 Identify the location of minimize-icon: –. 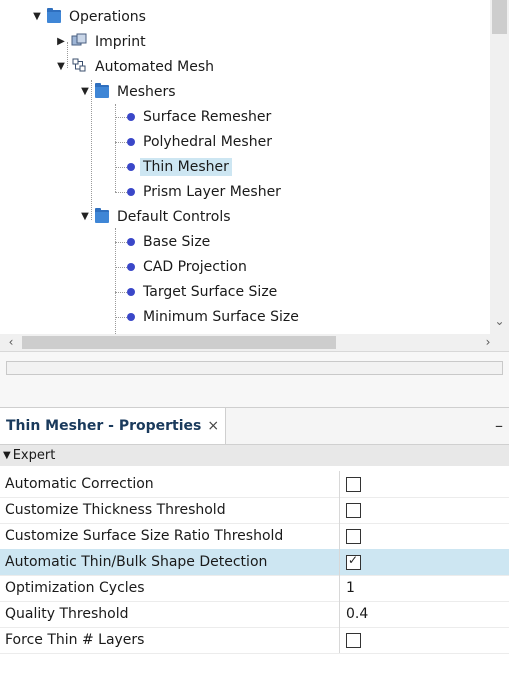
(499, 425).